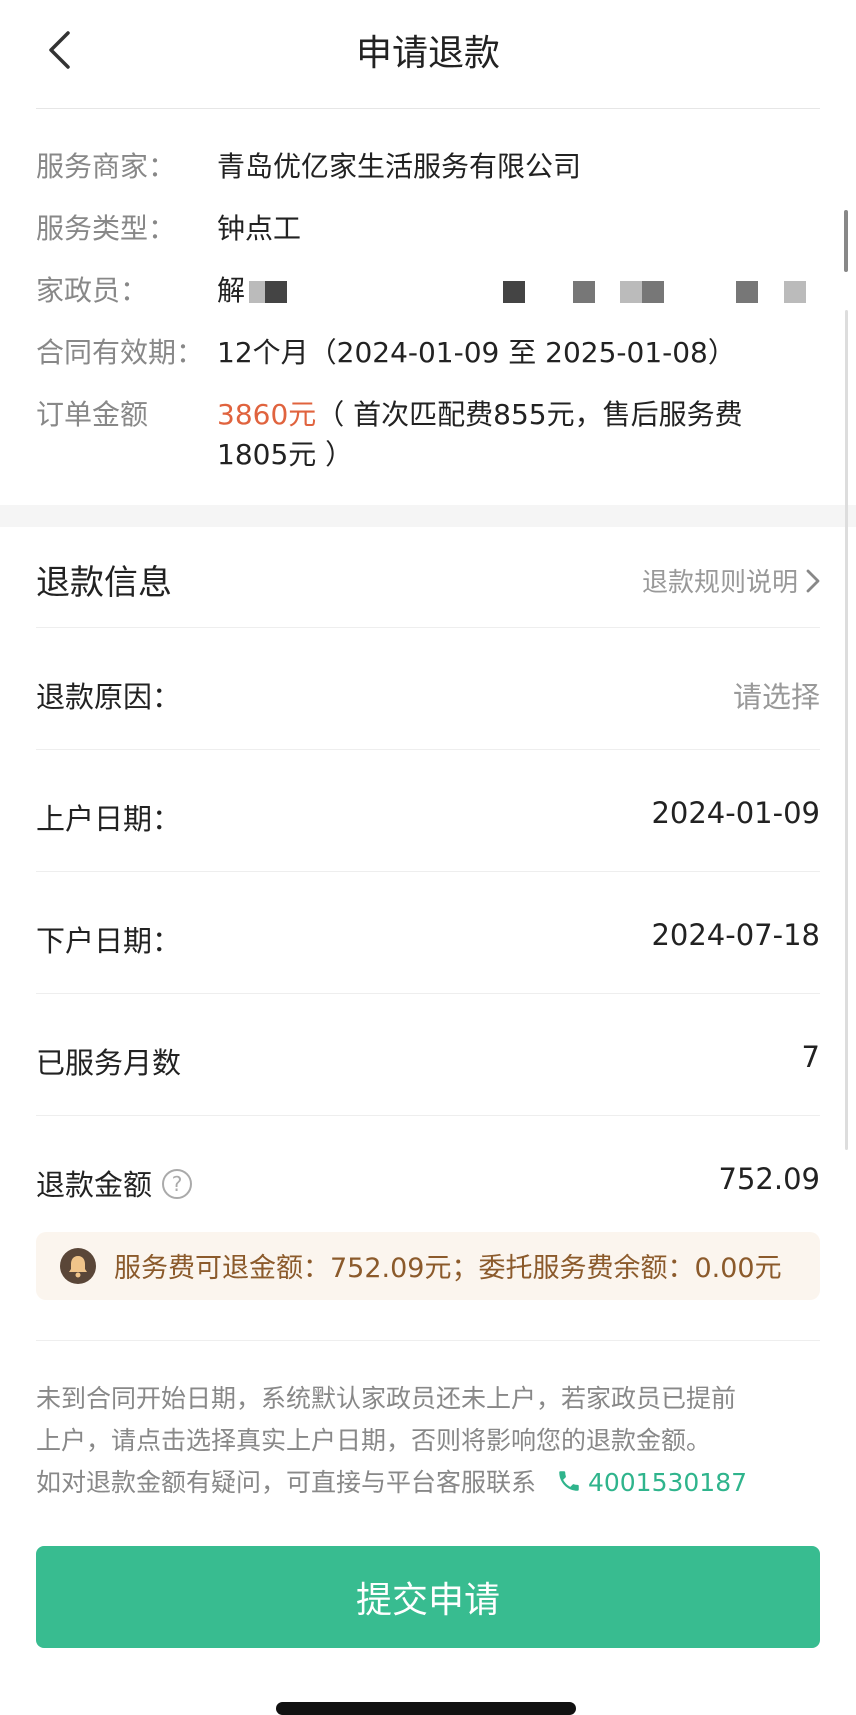 This screenshot has height=1715, width=856. Describe the element at coordinates (285, 454) in the screenshot. I see `amount-detail-2: 1805元 ）` at that location.